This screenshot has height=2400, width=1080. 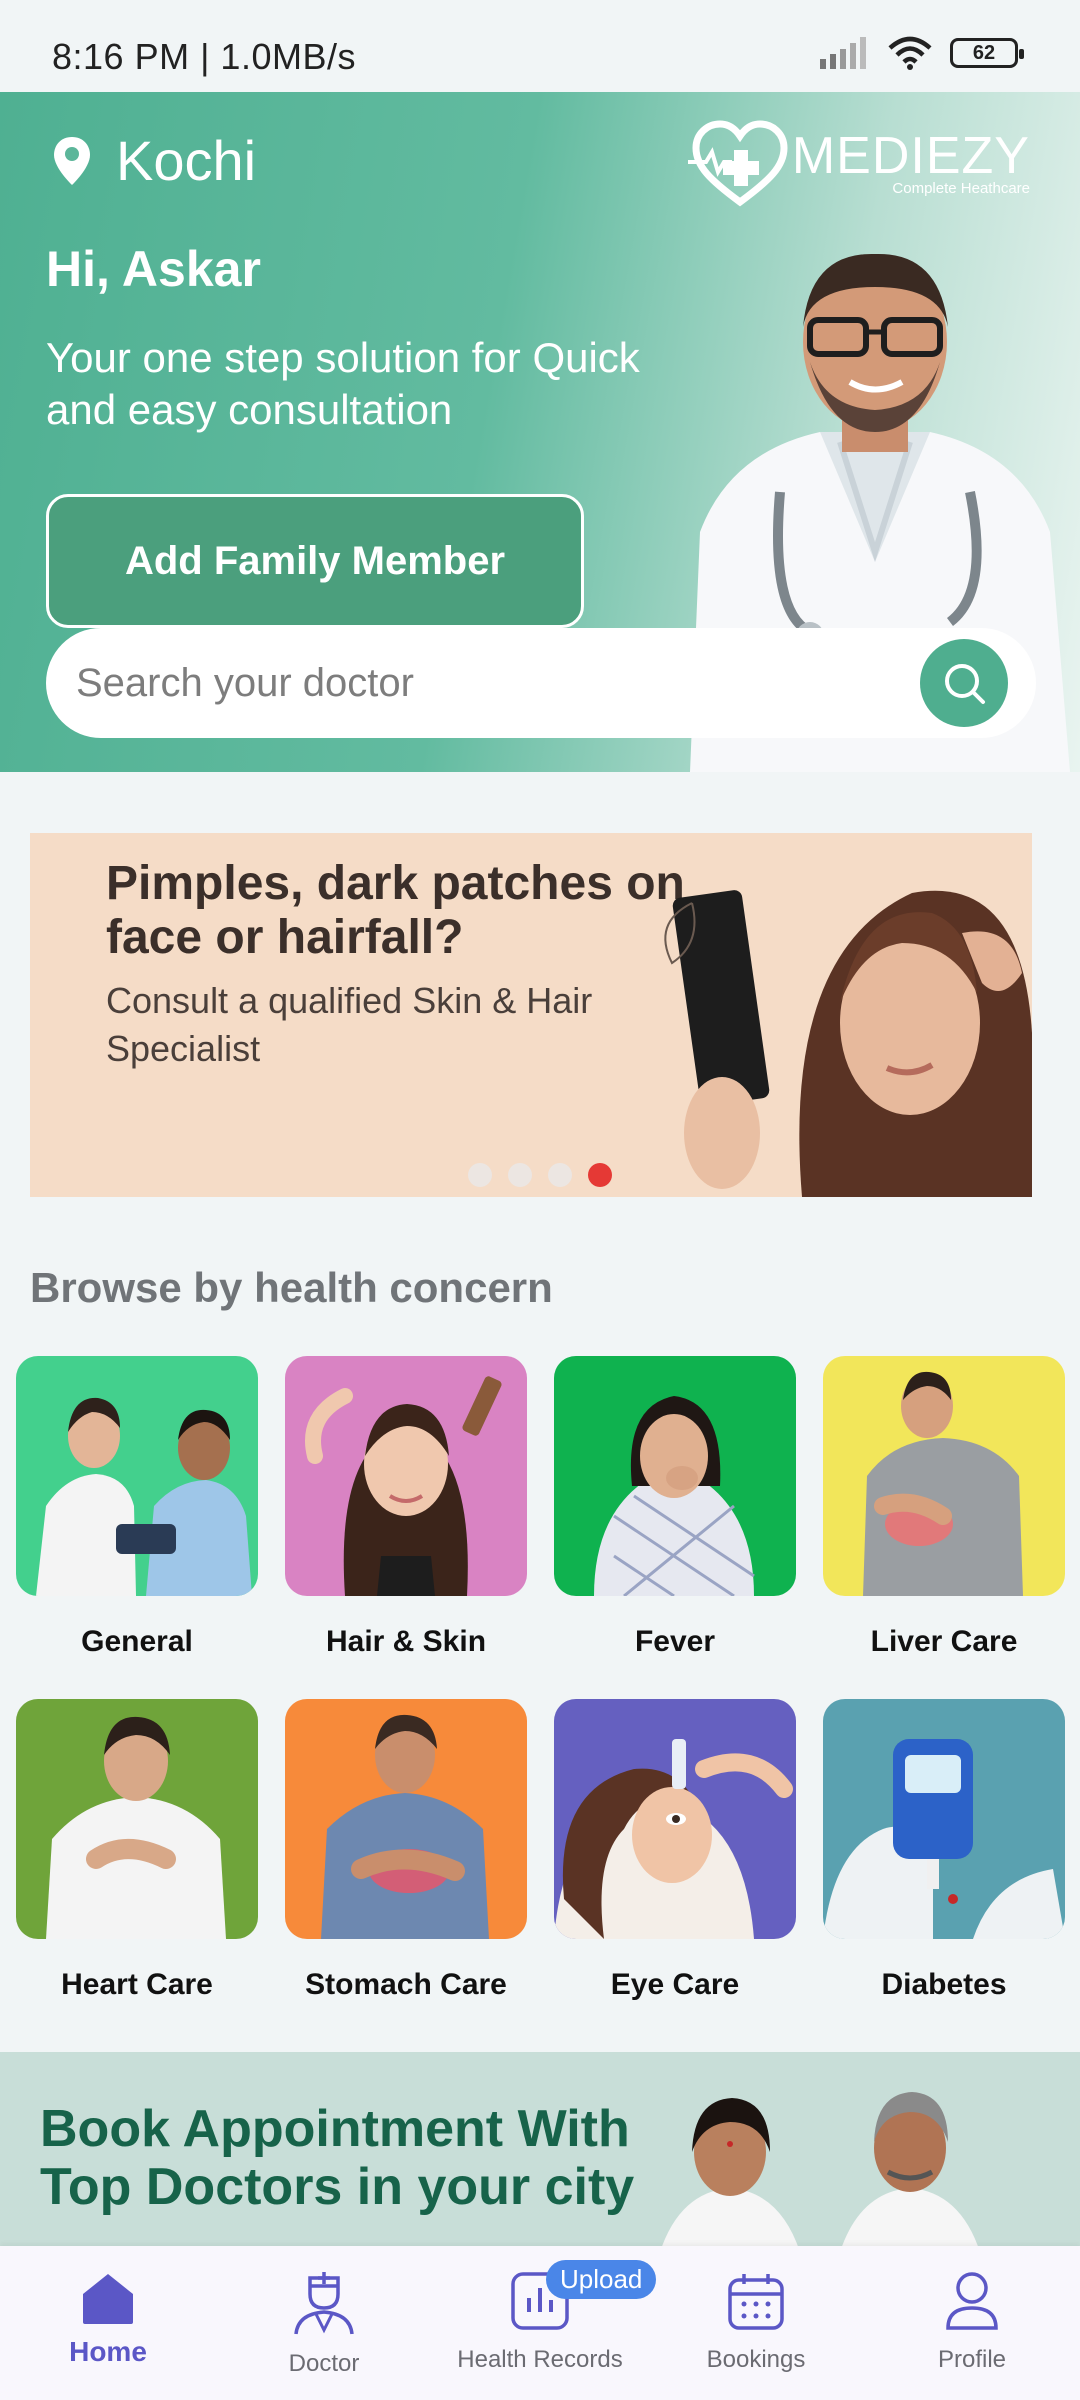 What do you see at coordinates (944, 1819) in the screenshot?
I see `diabetes-image` at bounding box center [944, 1819].